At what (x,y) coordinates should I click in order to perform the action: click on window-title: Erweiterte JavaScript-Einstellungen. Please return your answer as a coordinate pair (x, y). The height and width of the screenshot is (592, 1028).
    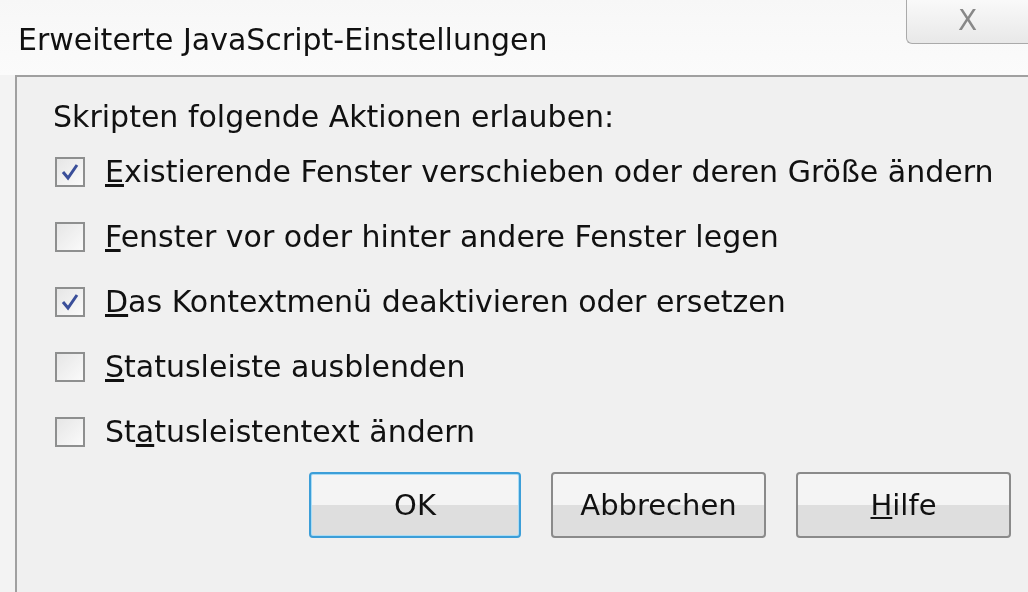
    Looking at the image, I should click on (283, 39).